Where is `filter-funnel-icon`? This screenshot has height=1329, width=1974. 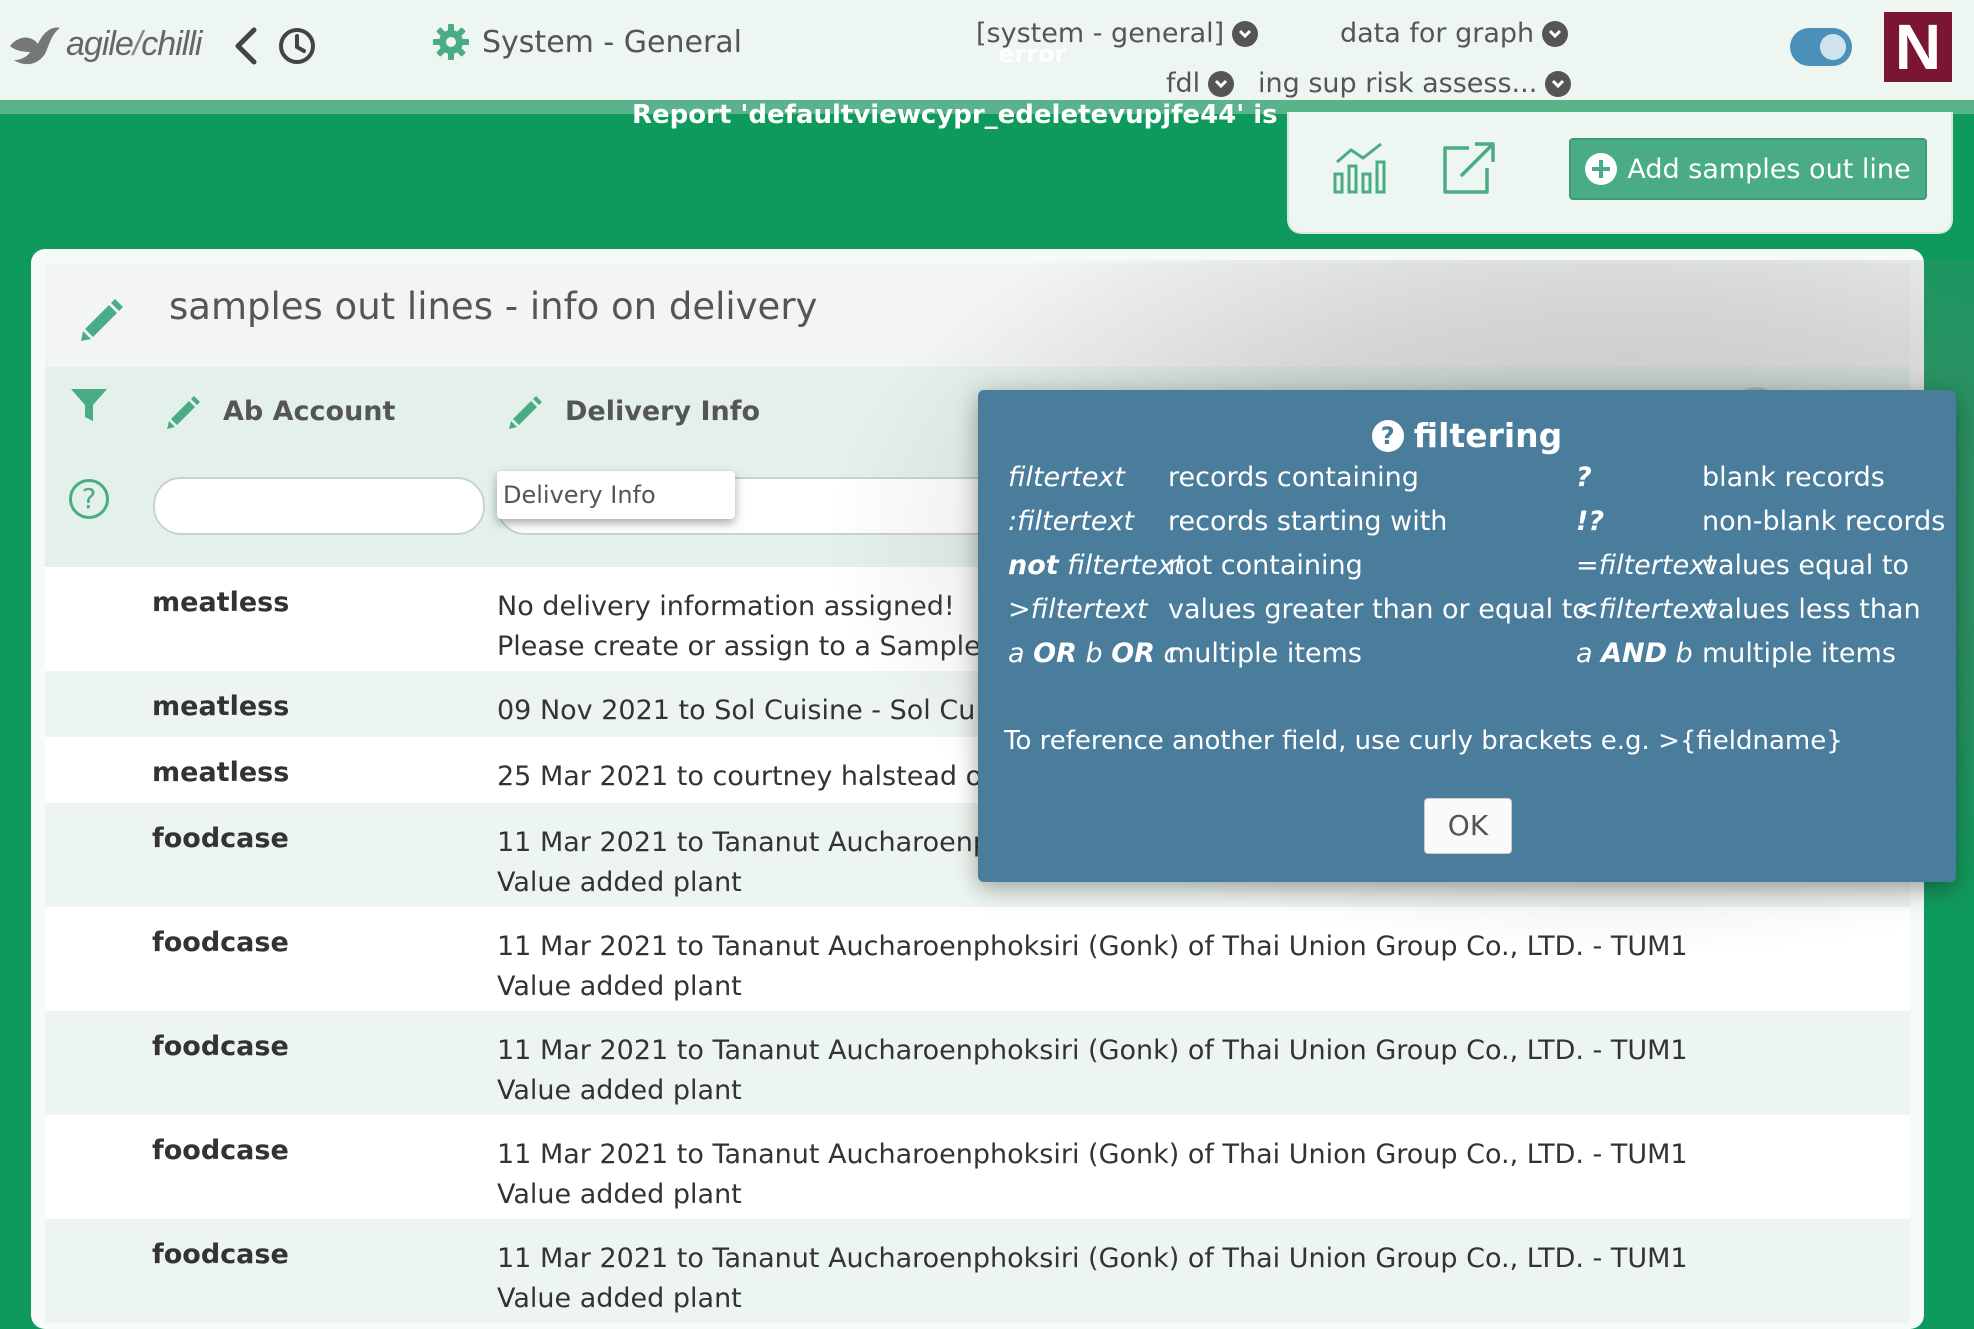
filter-funnel-icon is located at coordinates (89, 405).